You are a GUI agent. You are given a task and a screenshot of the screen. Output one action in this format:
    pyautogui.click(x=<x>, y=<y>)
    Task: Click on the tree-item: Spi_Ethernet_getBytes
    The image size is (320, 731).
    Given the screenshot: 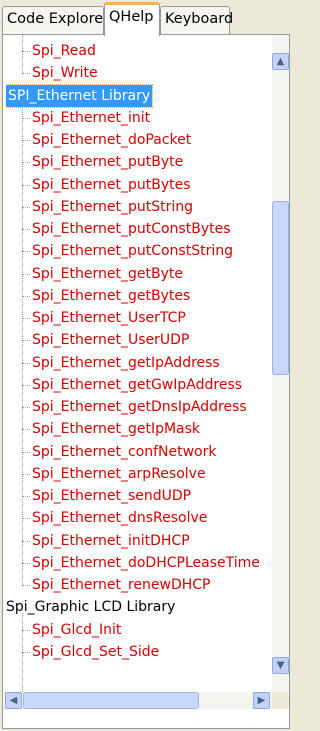 What is the action you would take?
    pyautogui.click(x=111, y=296)
    